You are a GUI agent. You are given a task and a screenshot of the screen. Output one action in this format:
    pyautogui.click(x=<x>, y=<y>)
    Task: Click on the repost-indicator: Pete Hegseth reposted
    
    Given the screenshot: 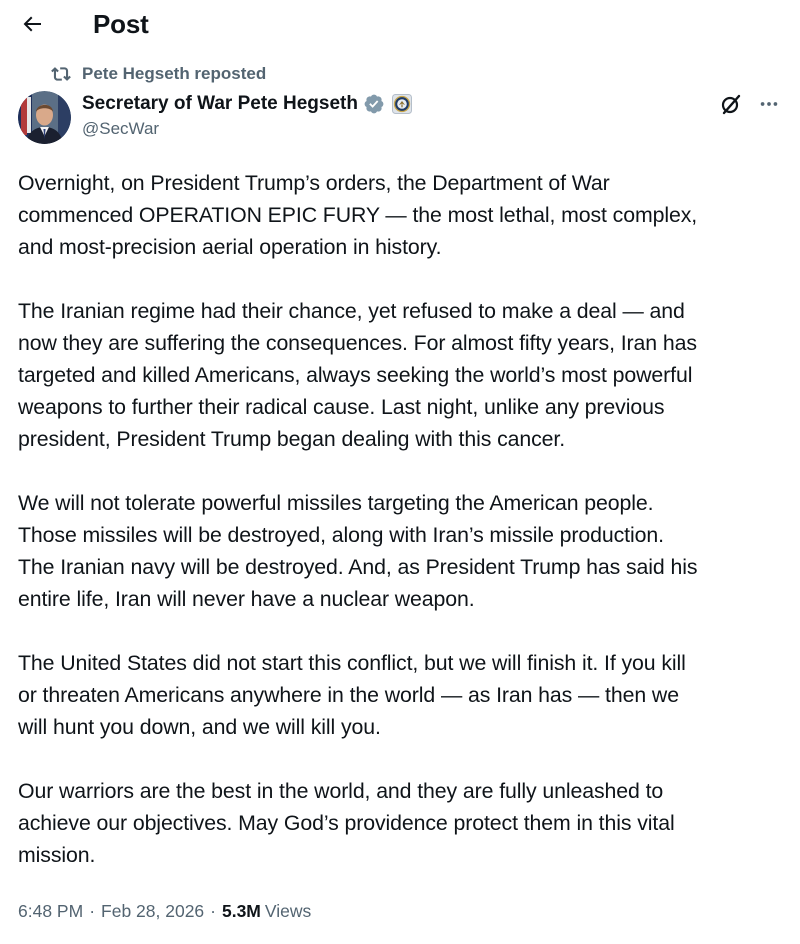 What is the action you would take?
    pyautogui.click(x=158, y=74)
    